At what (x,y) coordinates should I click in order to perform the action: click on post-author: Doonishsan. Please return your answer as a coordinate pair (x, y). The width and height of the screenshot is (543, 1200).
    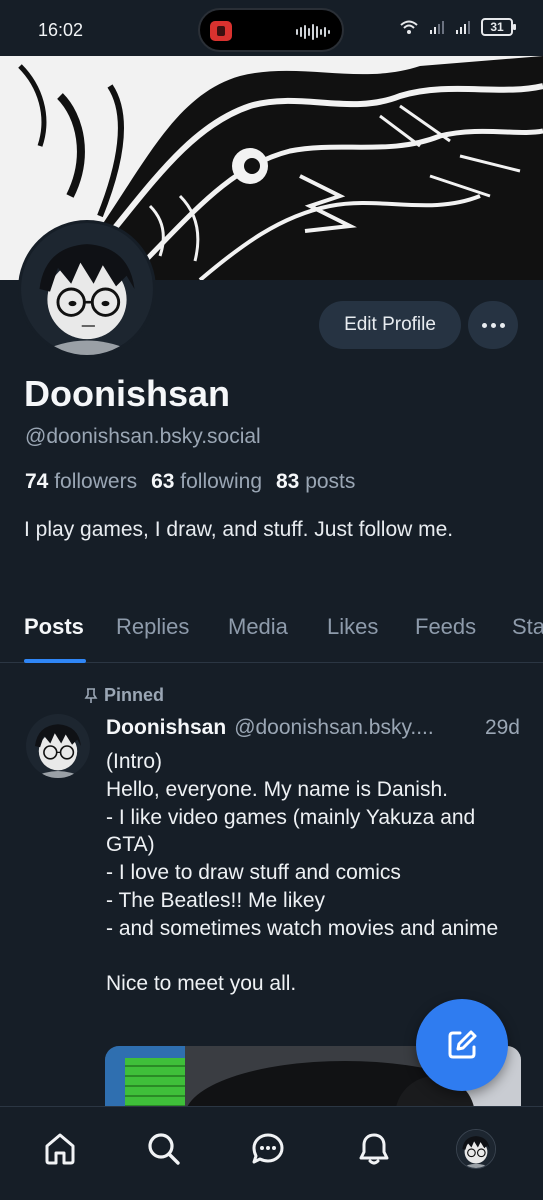
    Looking at the image, I should click on (166, 728).